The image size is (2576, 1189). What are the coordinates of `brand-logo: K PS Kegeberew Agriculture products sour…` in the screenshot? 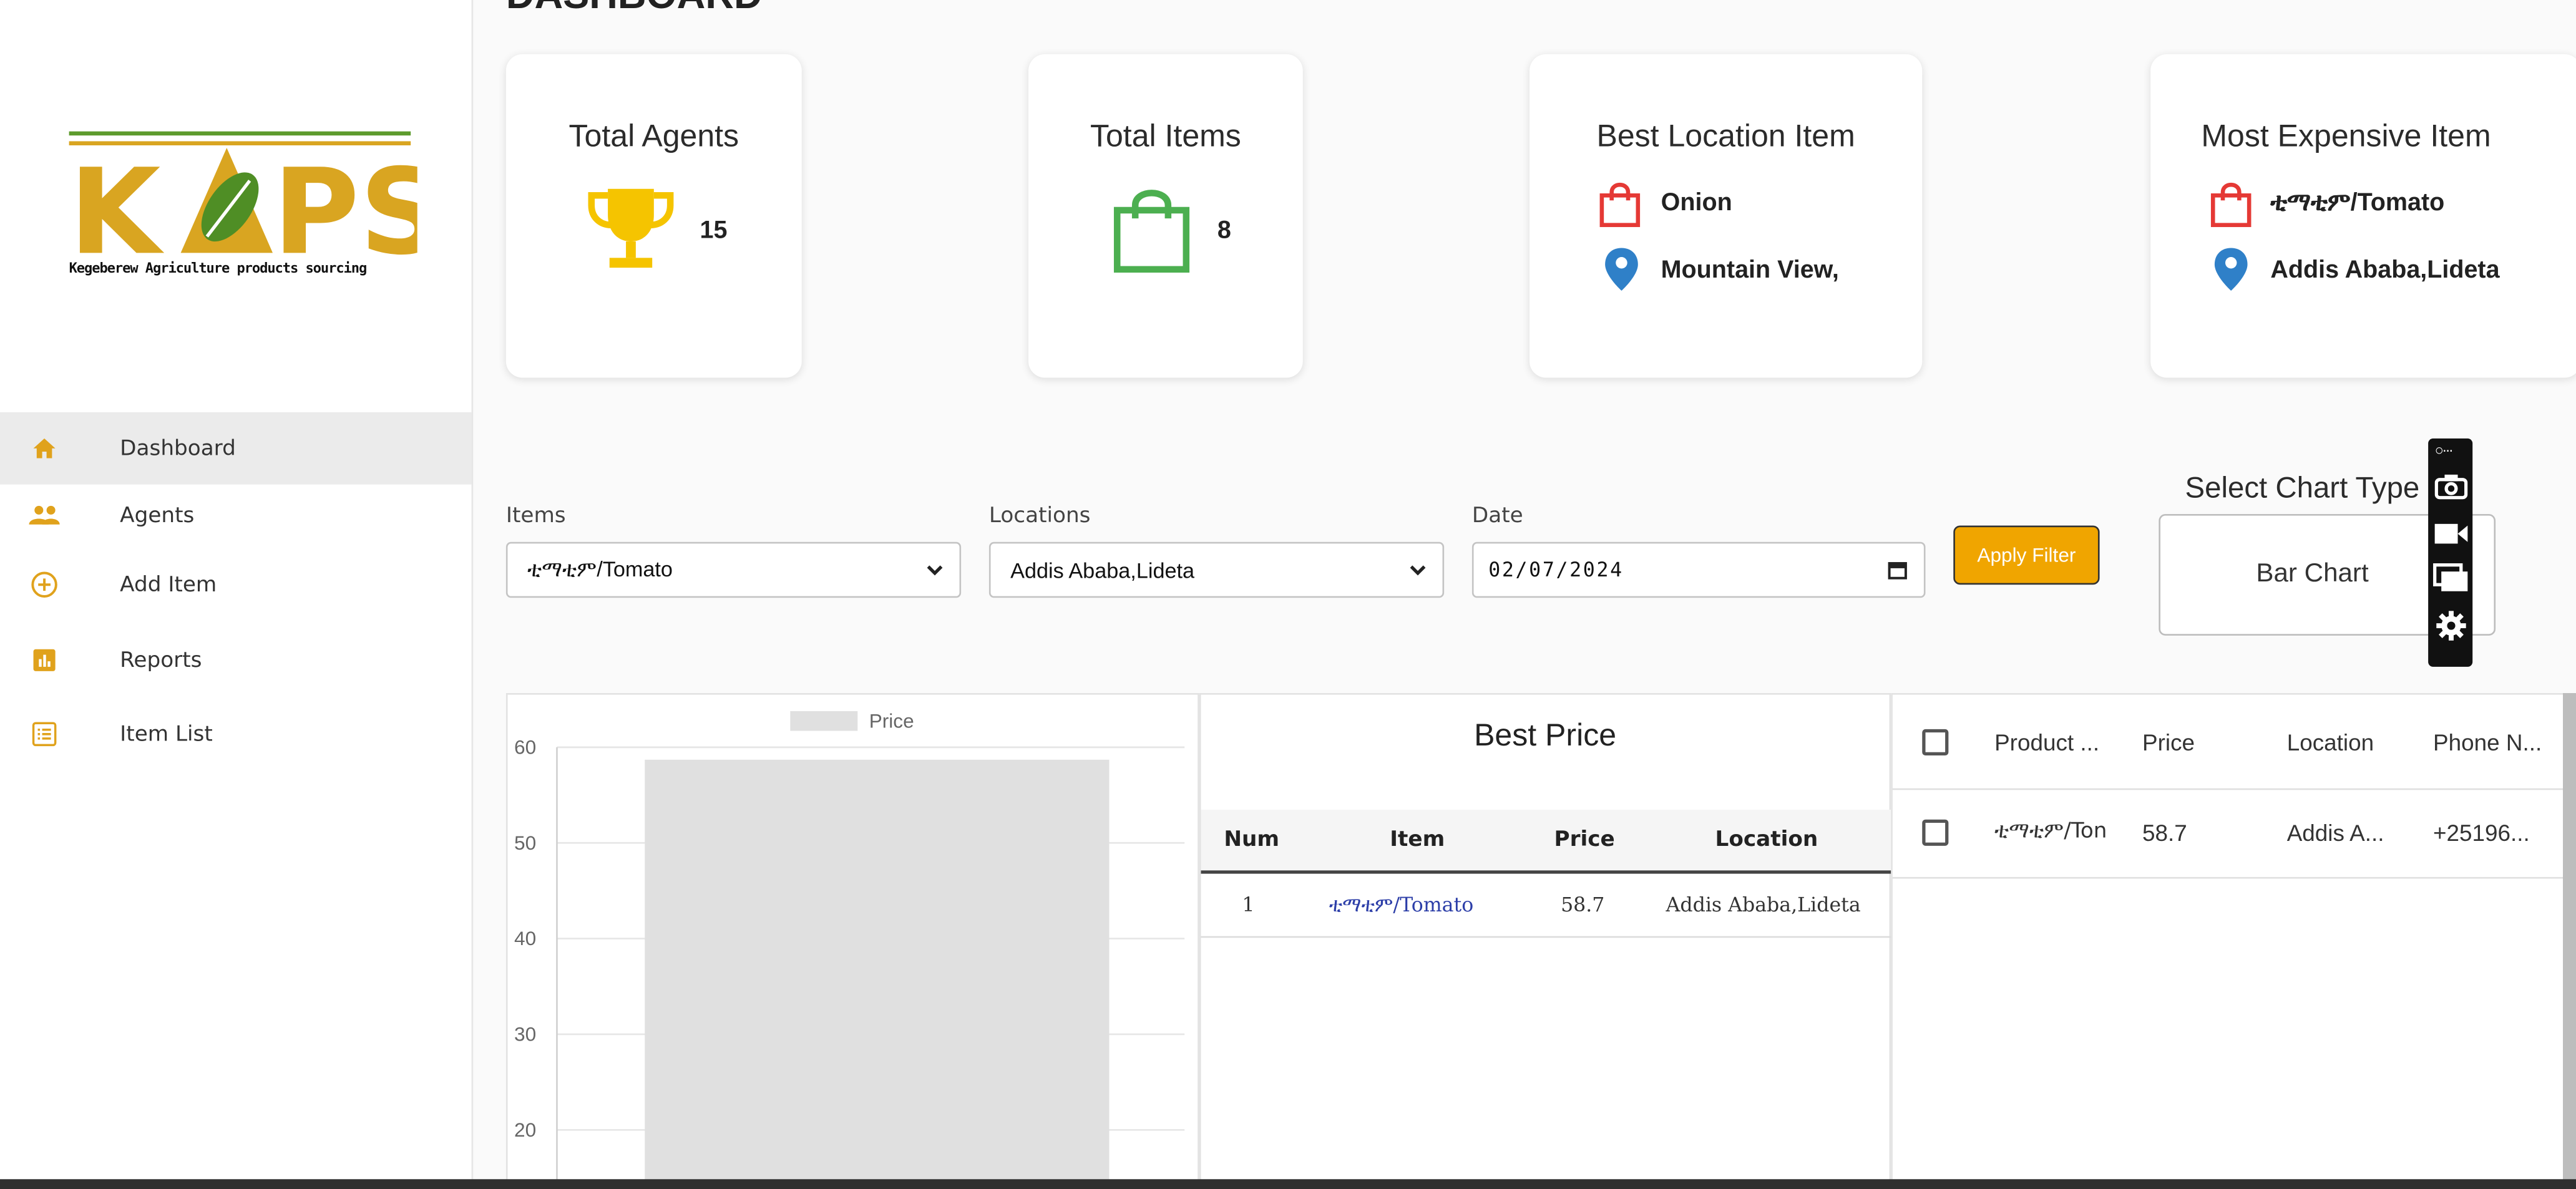 It's located at (256, 207).